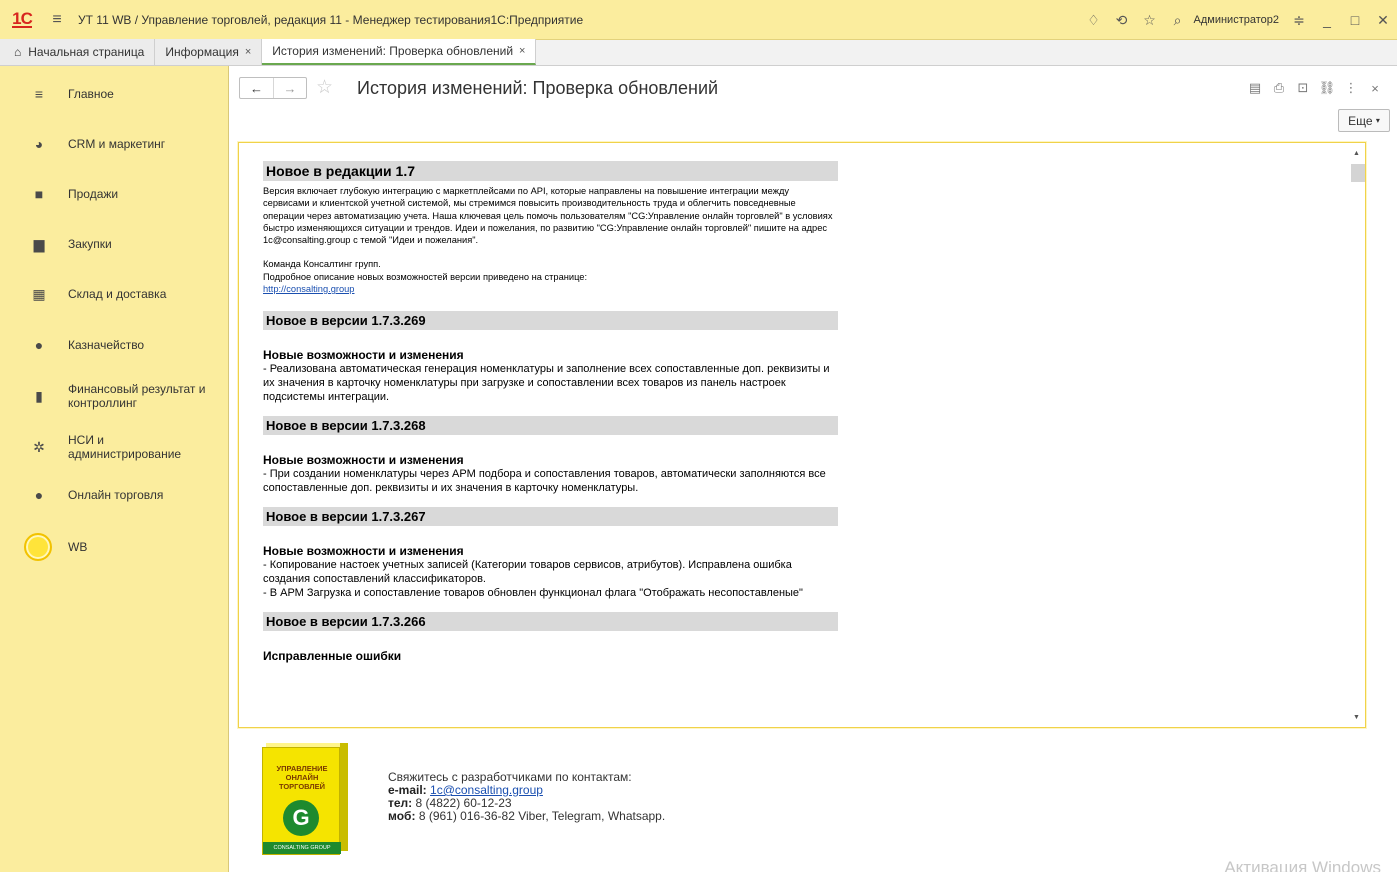 This screenshot has width=1397, height=872. What do you see at coordinates (1279, 88) in the screenshot?
I see `print-icon: ⎙` at bounding box center [1279, 88].